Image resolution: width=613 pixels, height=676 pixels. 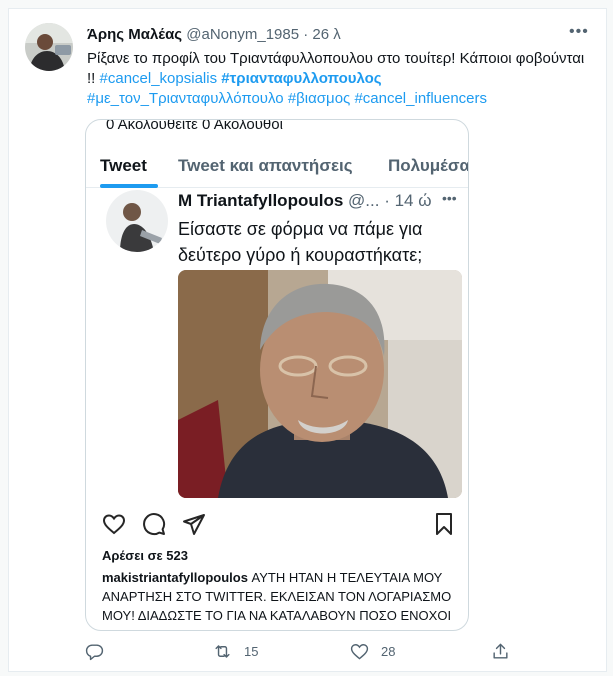 I want to click on inner-tweet-header: M Triantafyllopoulos @... · 14 ώ, so click(x=305, y=201).